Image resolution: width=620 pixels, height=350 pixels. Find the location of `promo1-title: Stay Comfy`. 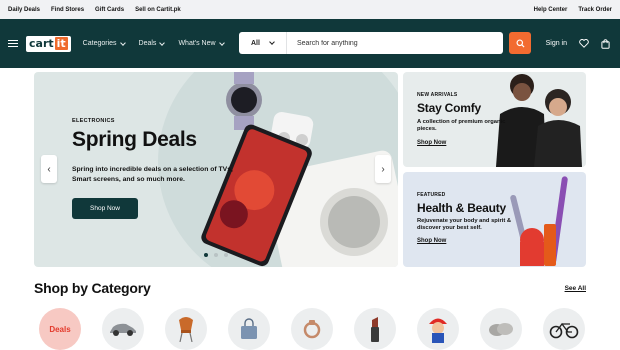

promo1-title: Stay Comfy is located at coordinates (449, 108).